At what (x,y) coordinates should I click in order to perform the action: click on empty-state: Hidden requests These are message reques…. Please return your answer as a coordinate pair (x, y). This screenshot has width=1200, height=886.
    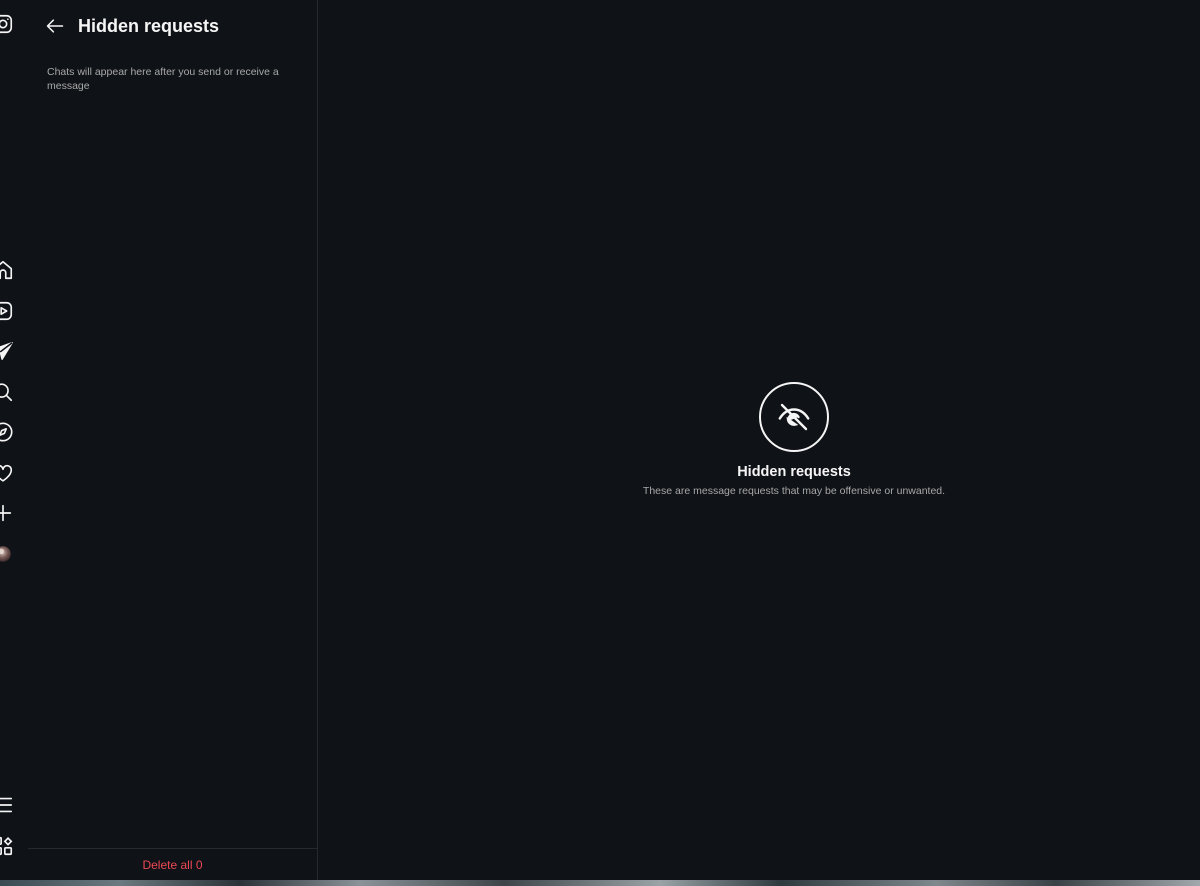
    Looking at the image, I should click on (759, 439).